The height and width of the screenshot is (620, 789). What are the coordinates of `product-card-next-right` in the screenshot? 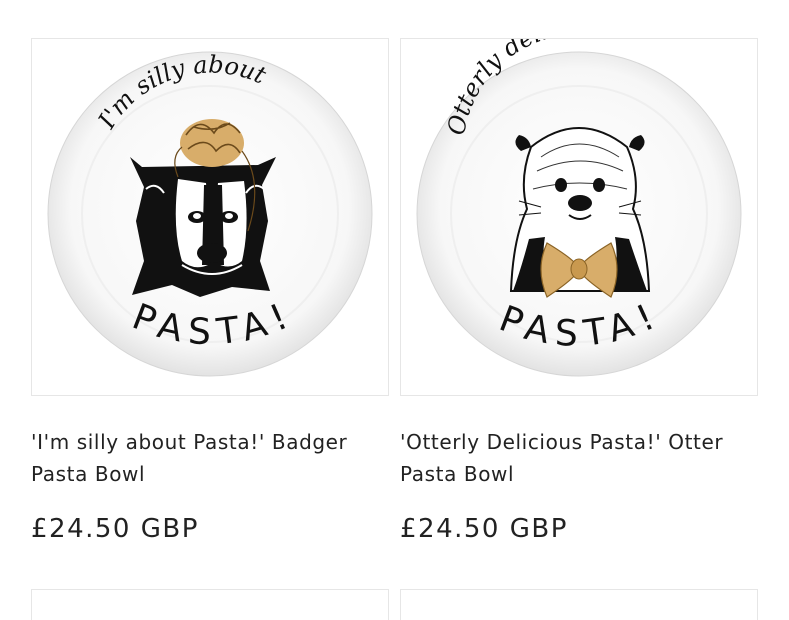 It's located at (579, 604).